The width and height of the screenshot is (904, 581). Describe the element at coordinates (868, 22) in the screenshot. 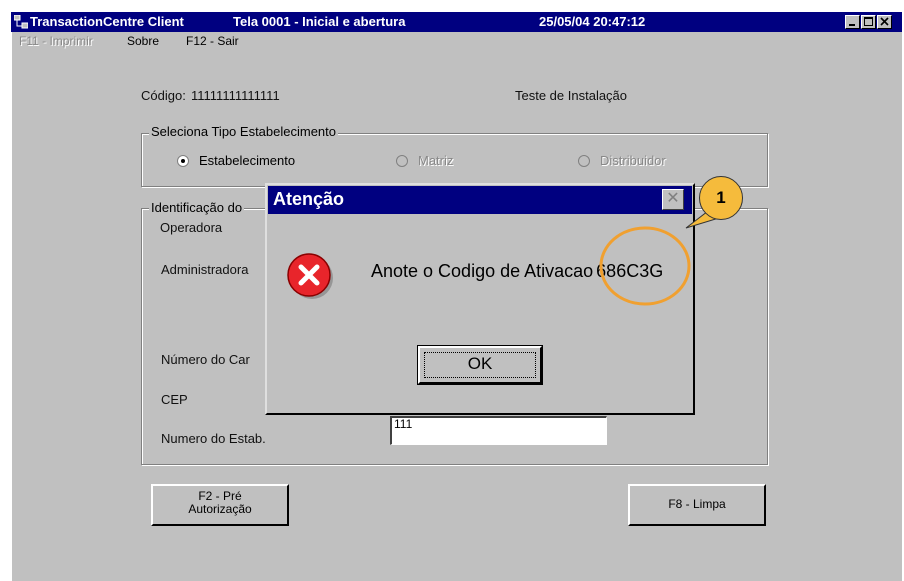

I see `maximize-icon` at that location.